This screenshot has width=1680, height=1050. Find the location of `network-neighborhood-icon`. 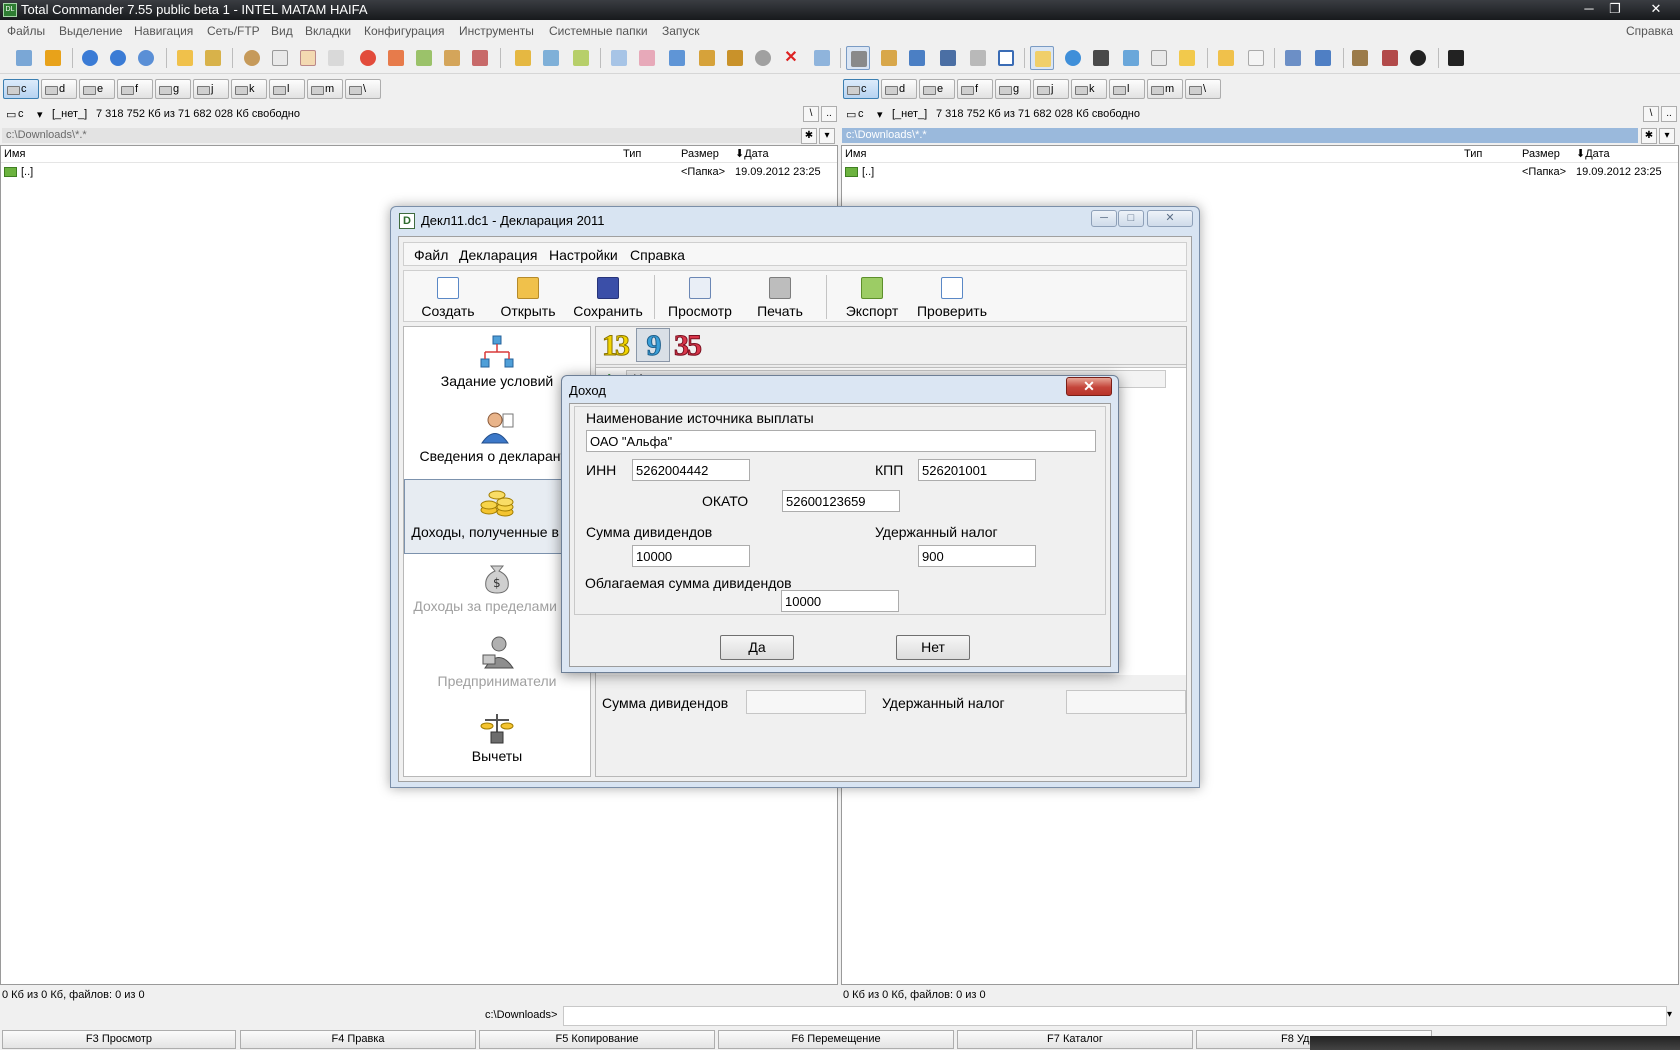

network-neighborhood-icon is located at coordinates (581, 58).